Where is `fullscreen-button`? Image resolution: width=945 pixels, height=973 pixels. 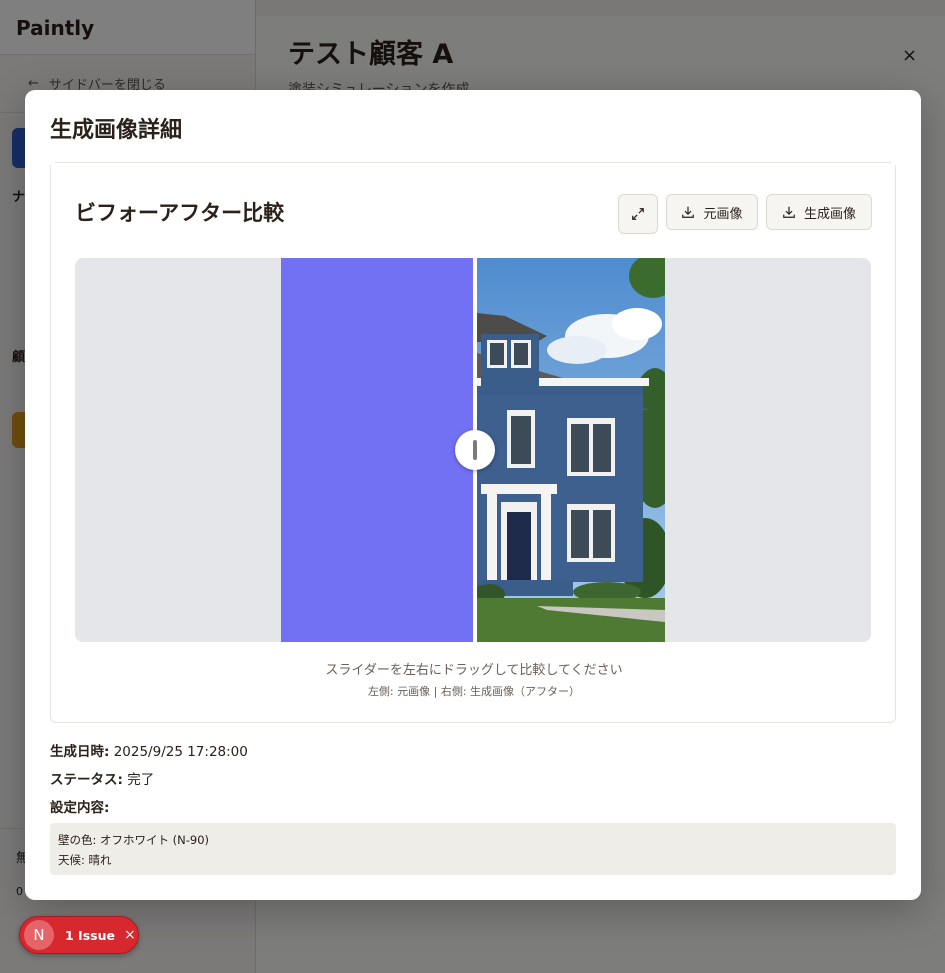 fullscreen-button is located at coordinates (638, 214).